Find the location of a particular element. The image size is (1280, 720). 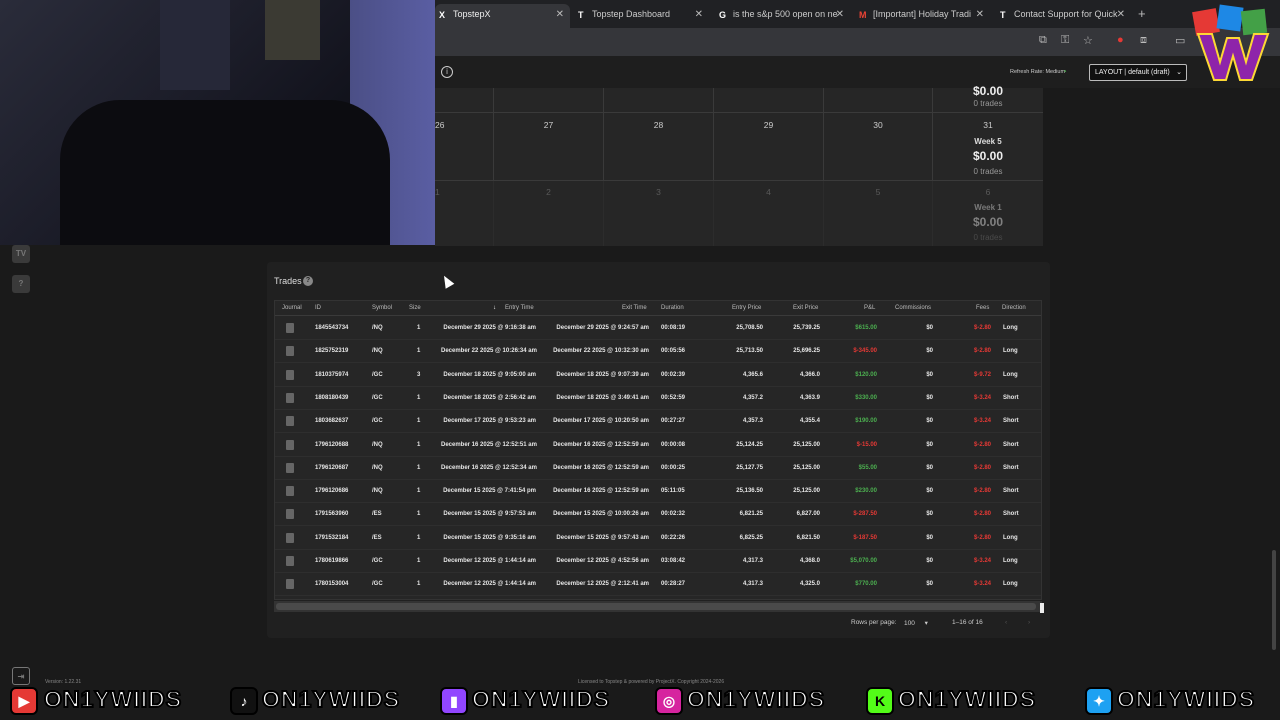

gmail-favicon-icon: M is located at coordinates (863, 15).